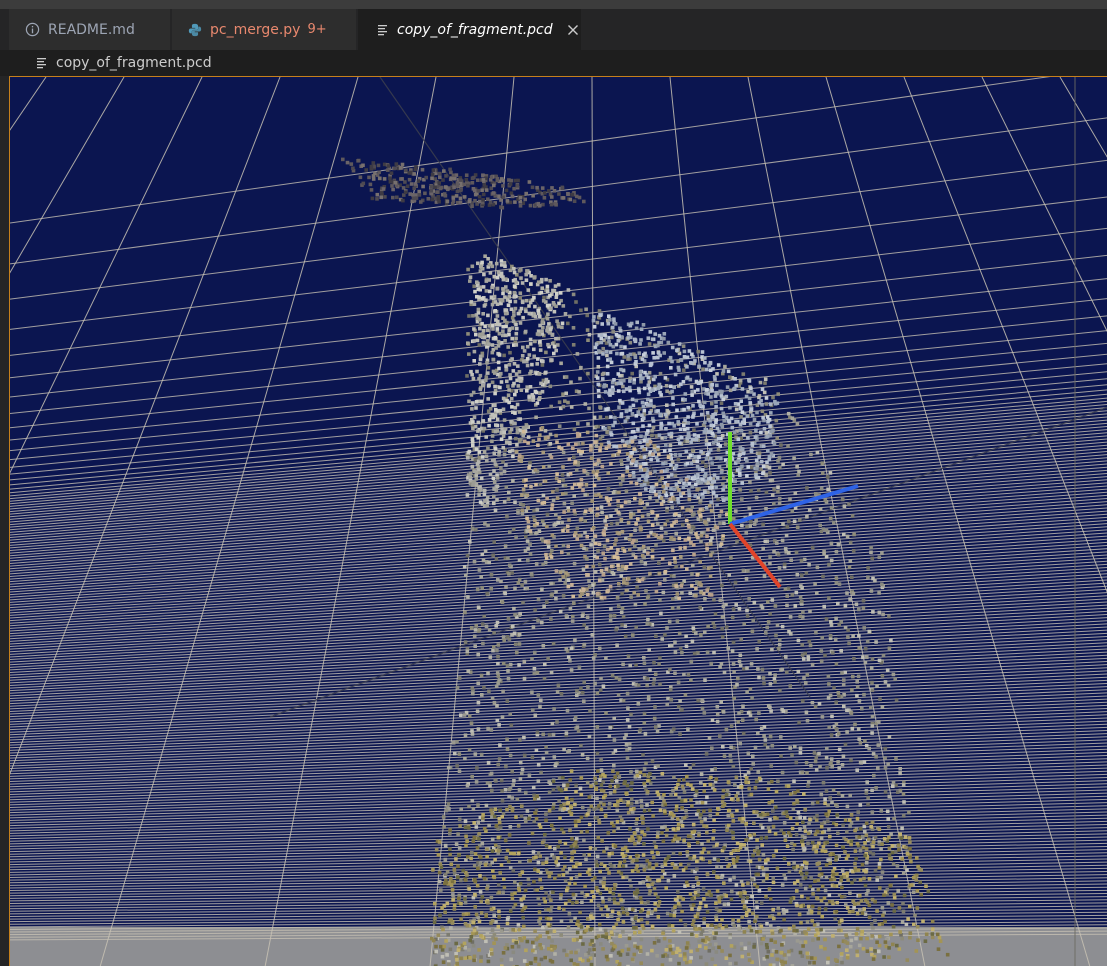 The image size is (1107, 966). I want to click on tab-readme: README.md, so click(90, 29).